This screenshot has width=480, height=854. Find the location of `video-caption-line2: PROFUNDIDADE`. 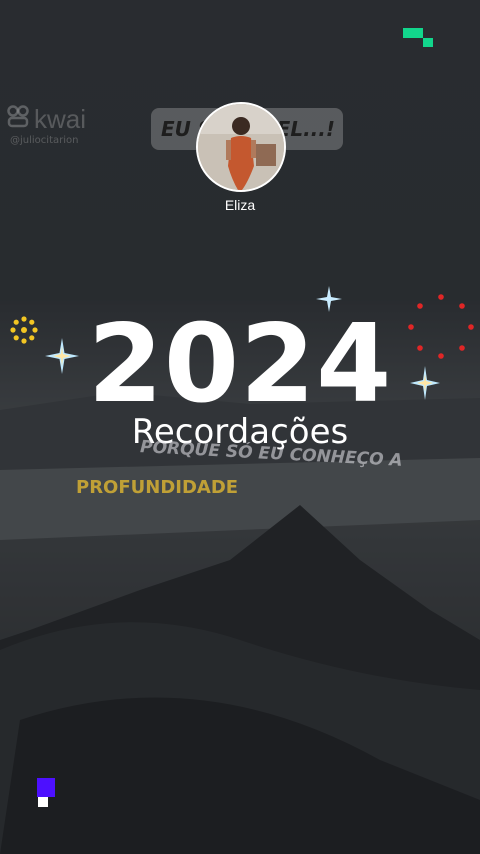

video-caption-line2: PROFUNDIDADE is located at coordinates (157, 487).